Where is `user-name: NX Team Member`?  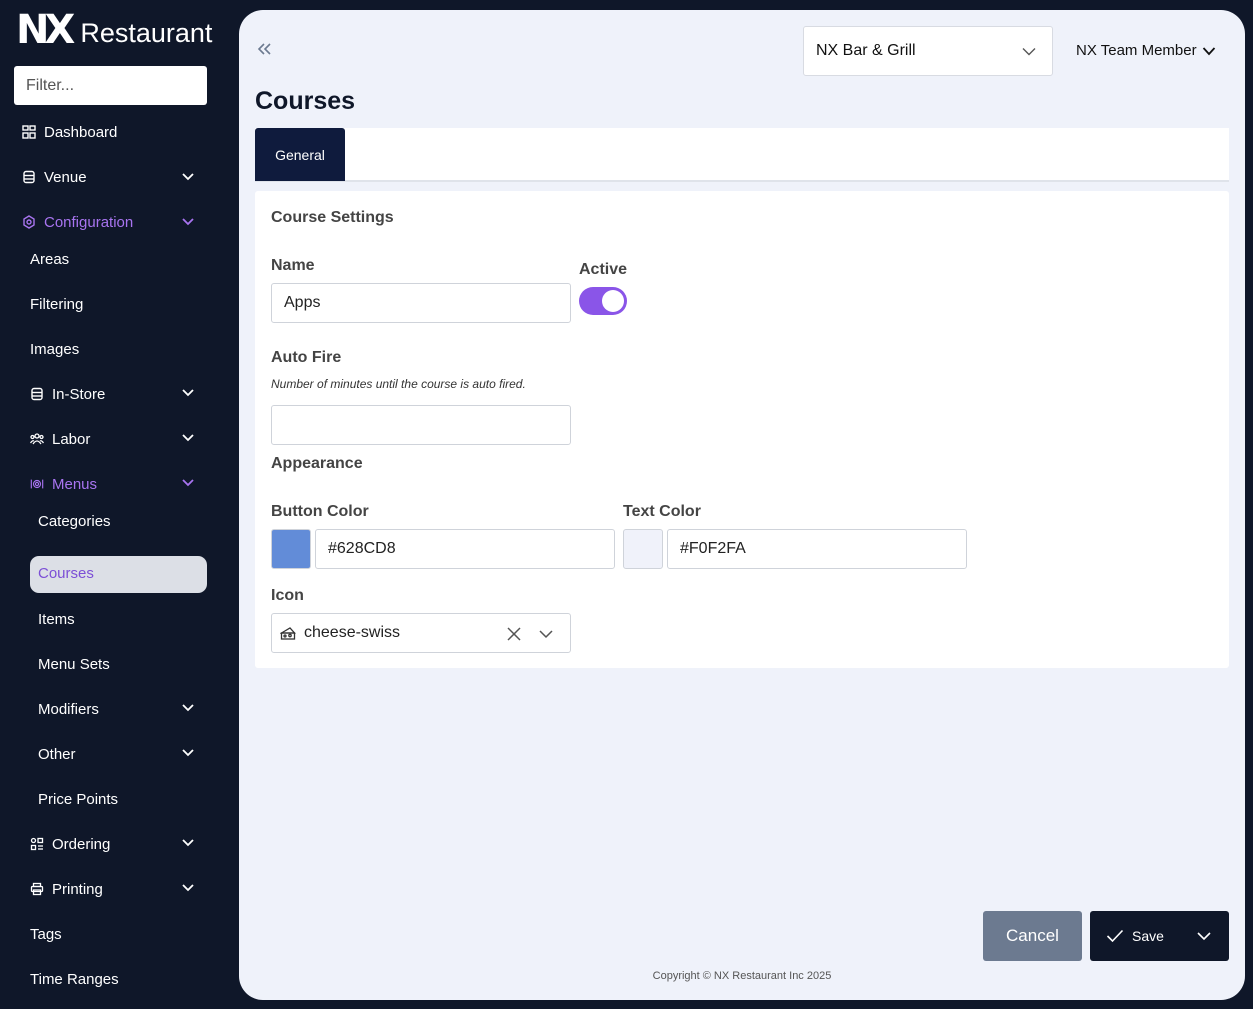
user-name: NX Team Member is located at coordinates (1136, 50).